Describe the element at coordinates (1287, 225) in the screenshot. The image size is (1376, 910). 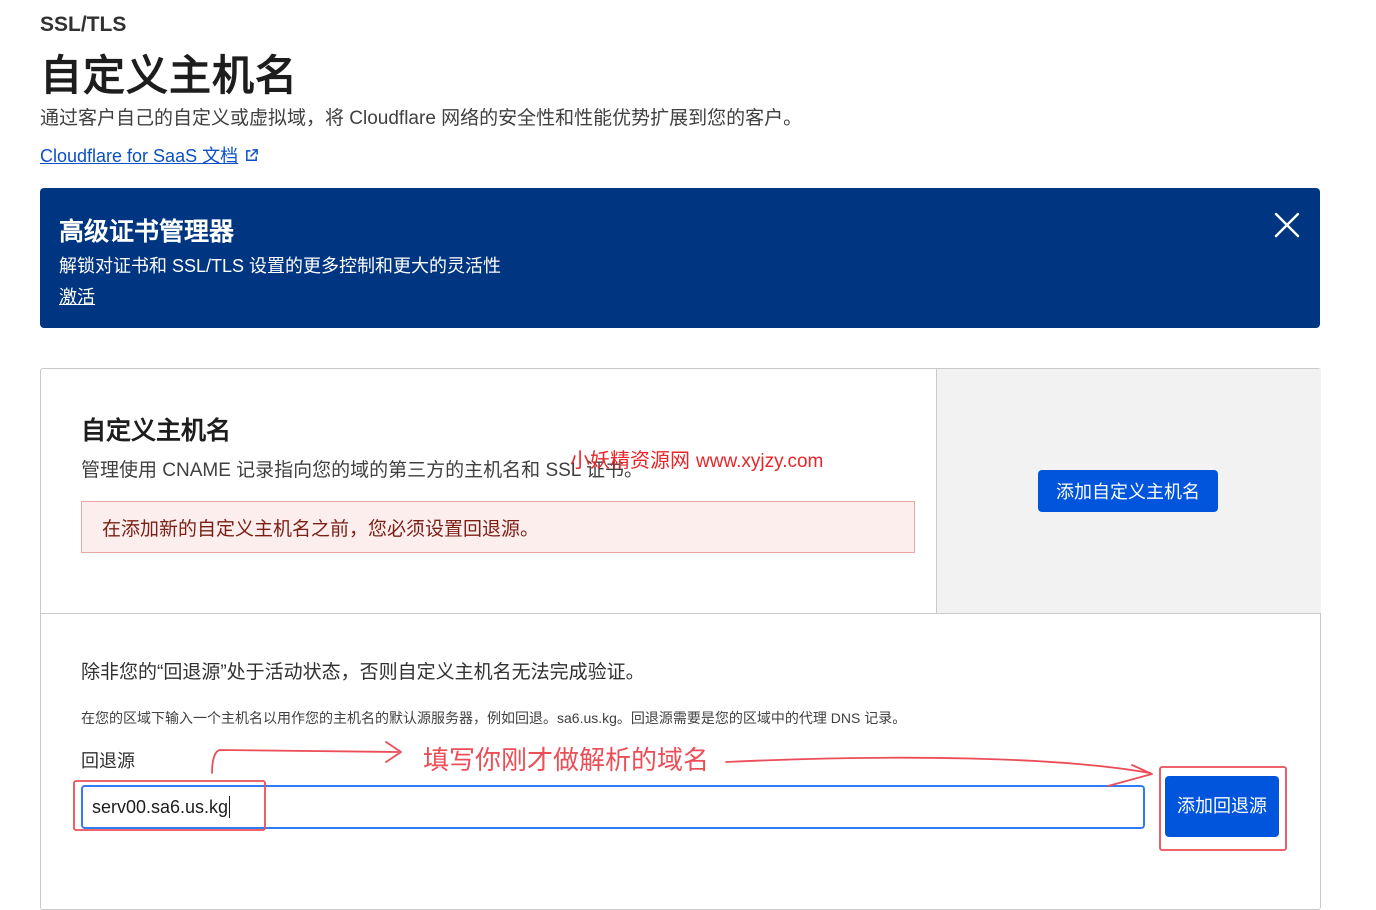
I see `close-icon` at that location.